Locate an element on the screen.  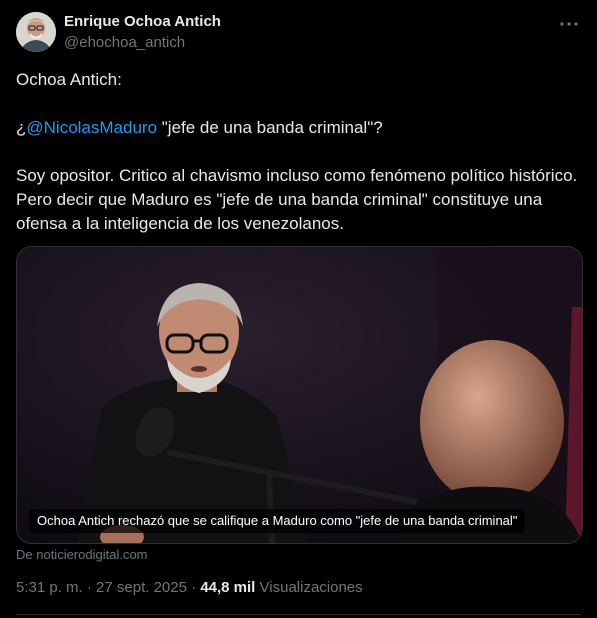
divider is located at coordinates (298, 614).